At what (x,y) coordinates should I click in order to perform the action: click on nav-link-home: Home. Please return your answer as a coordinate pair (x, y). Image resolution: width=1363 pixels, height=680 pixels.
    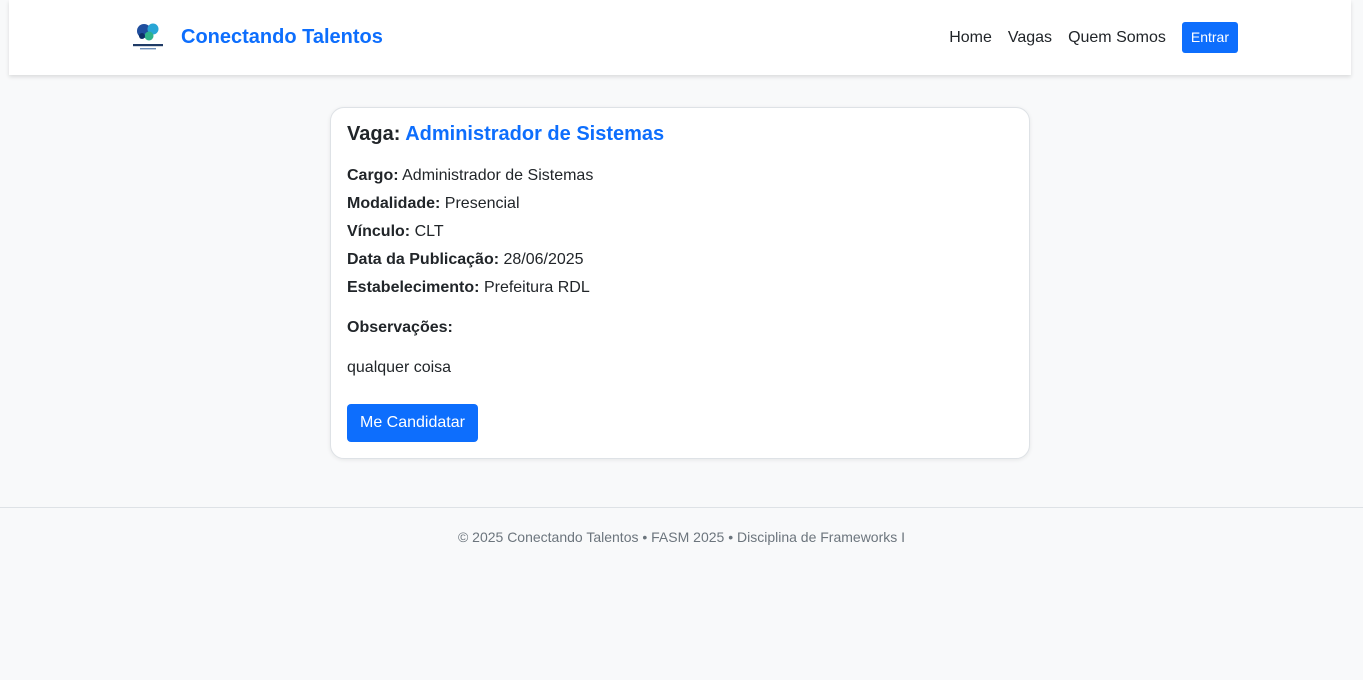
    Looking at the image, I should click on (970, 37).